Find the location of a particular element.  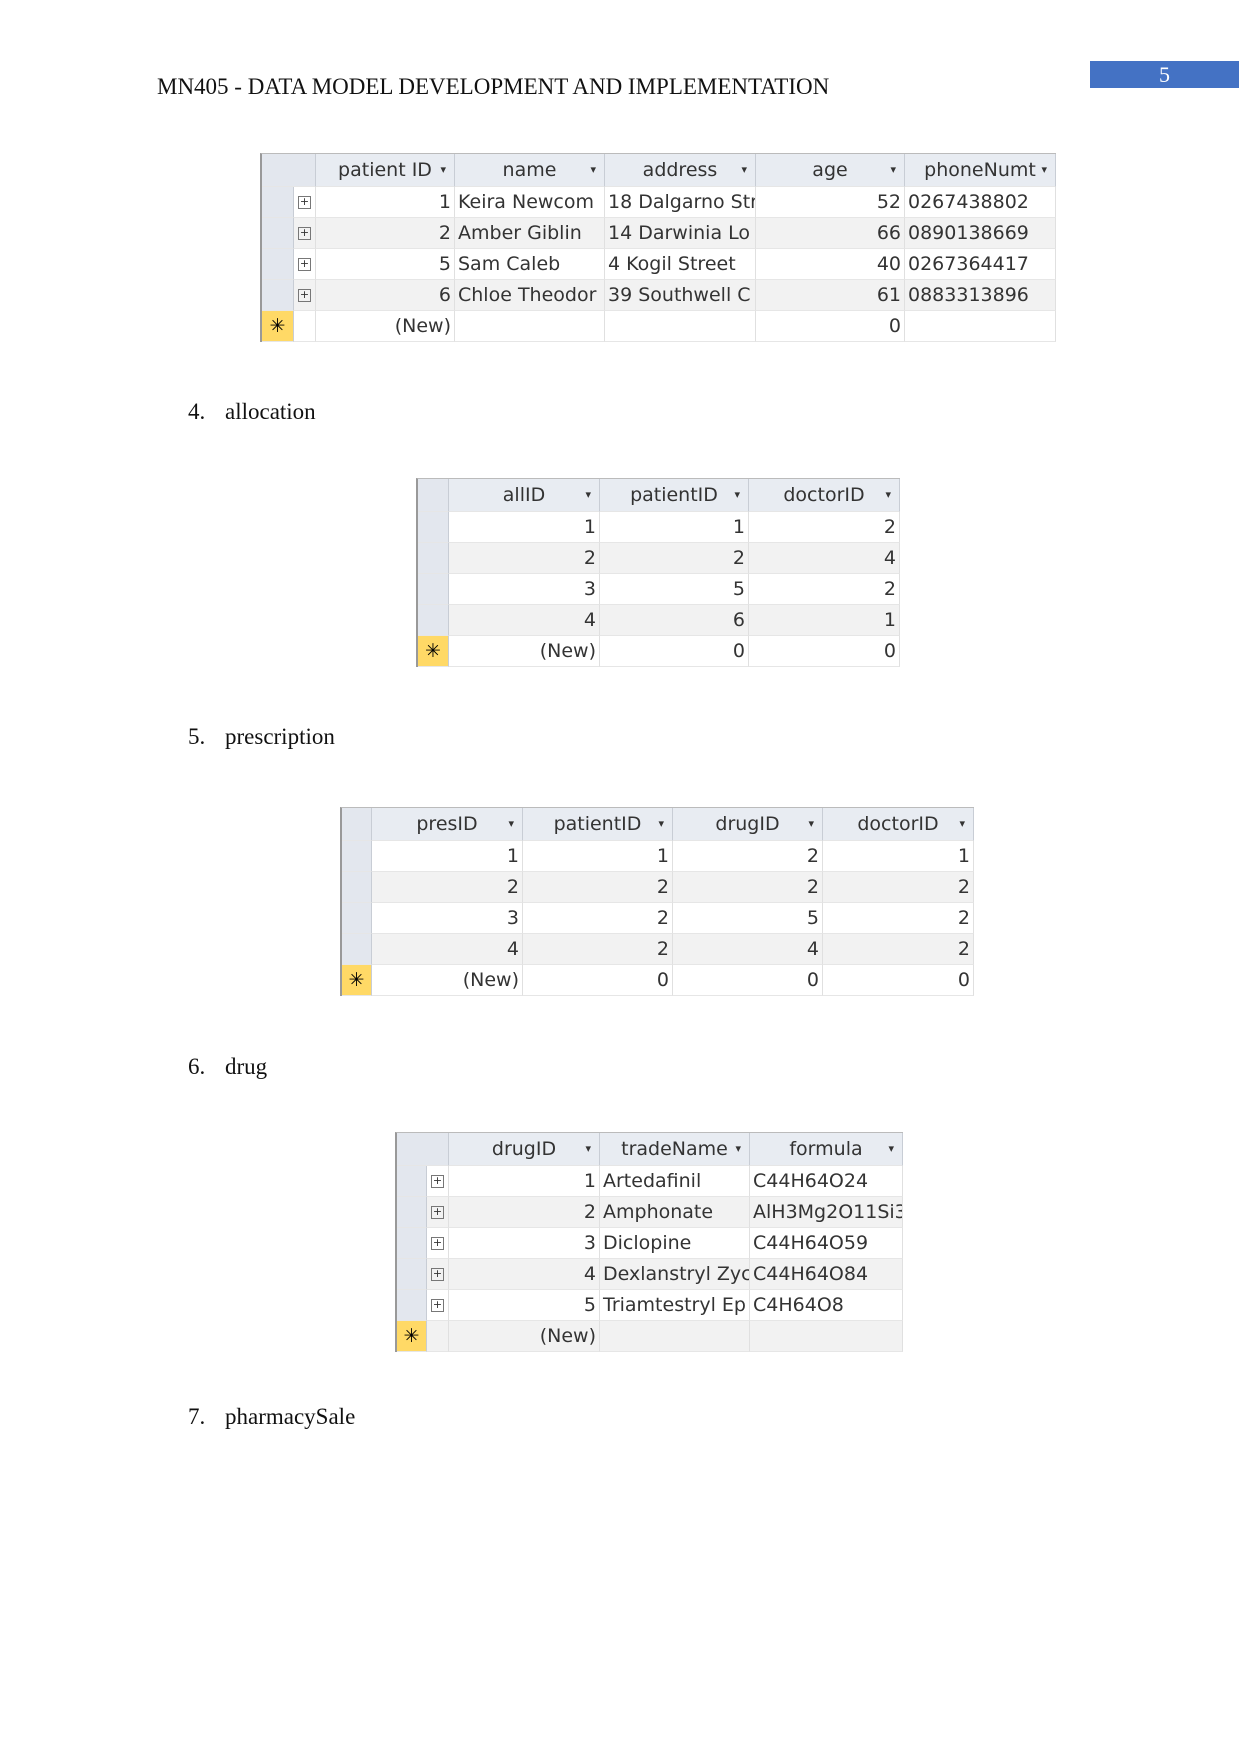

column-header: drugID ▾ is located at coordinates (748, 824).